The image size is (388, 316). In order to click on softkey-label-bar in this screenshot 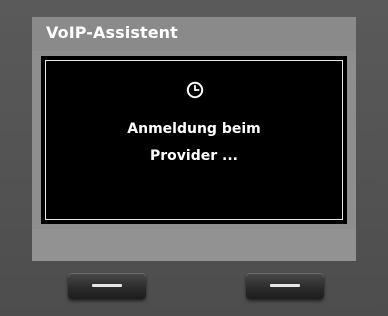, I will do `click(194, 245)`.